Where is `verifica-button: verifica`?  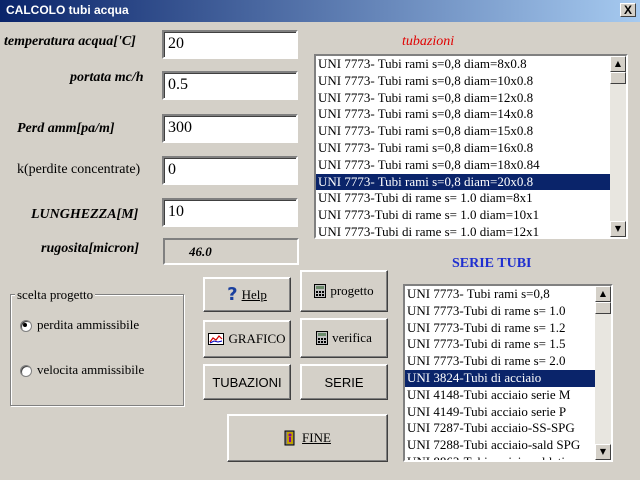
verifica-button: verifica is located at coordinates (344, 338).